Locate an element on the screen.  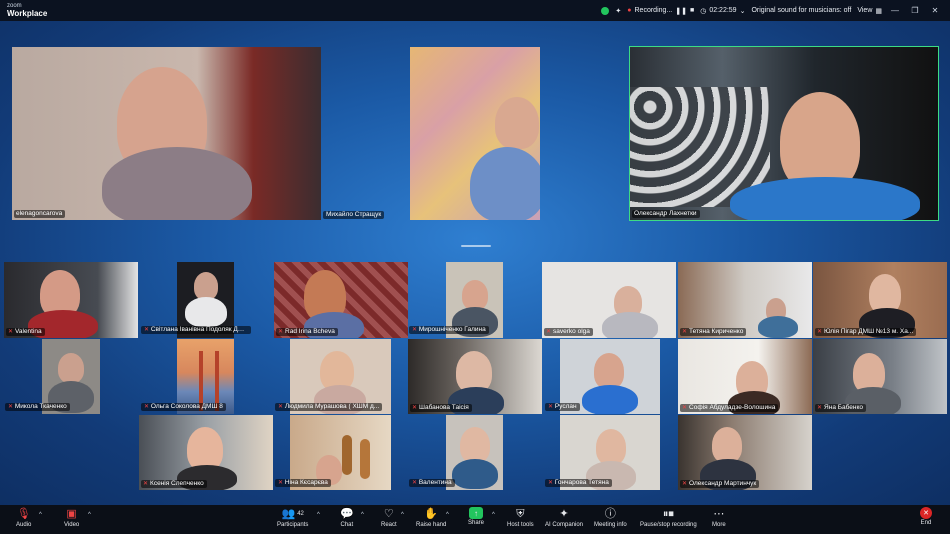
meeting-timer: ◷ 02:22:59 ⌄ is located at coordinates (722, 11).